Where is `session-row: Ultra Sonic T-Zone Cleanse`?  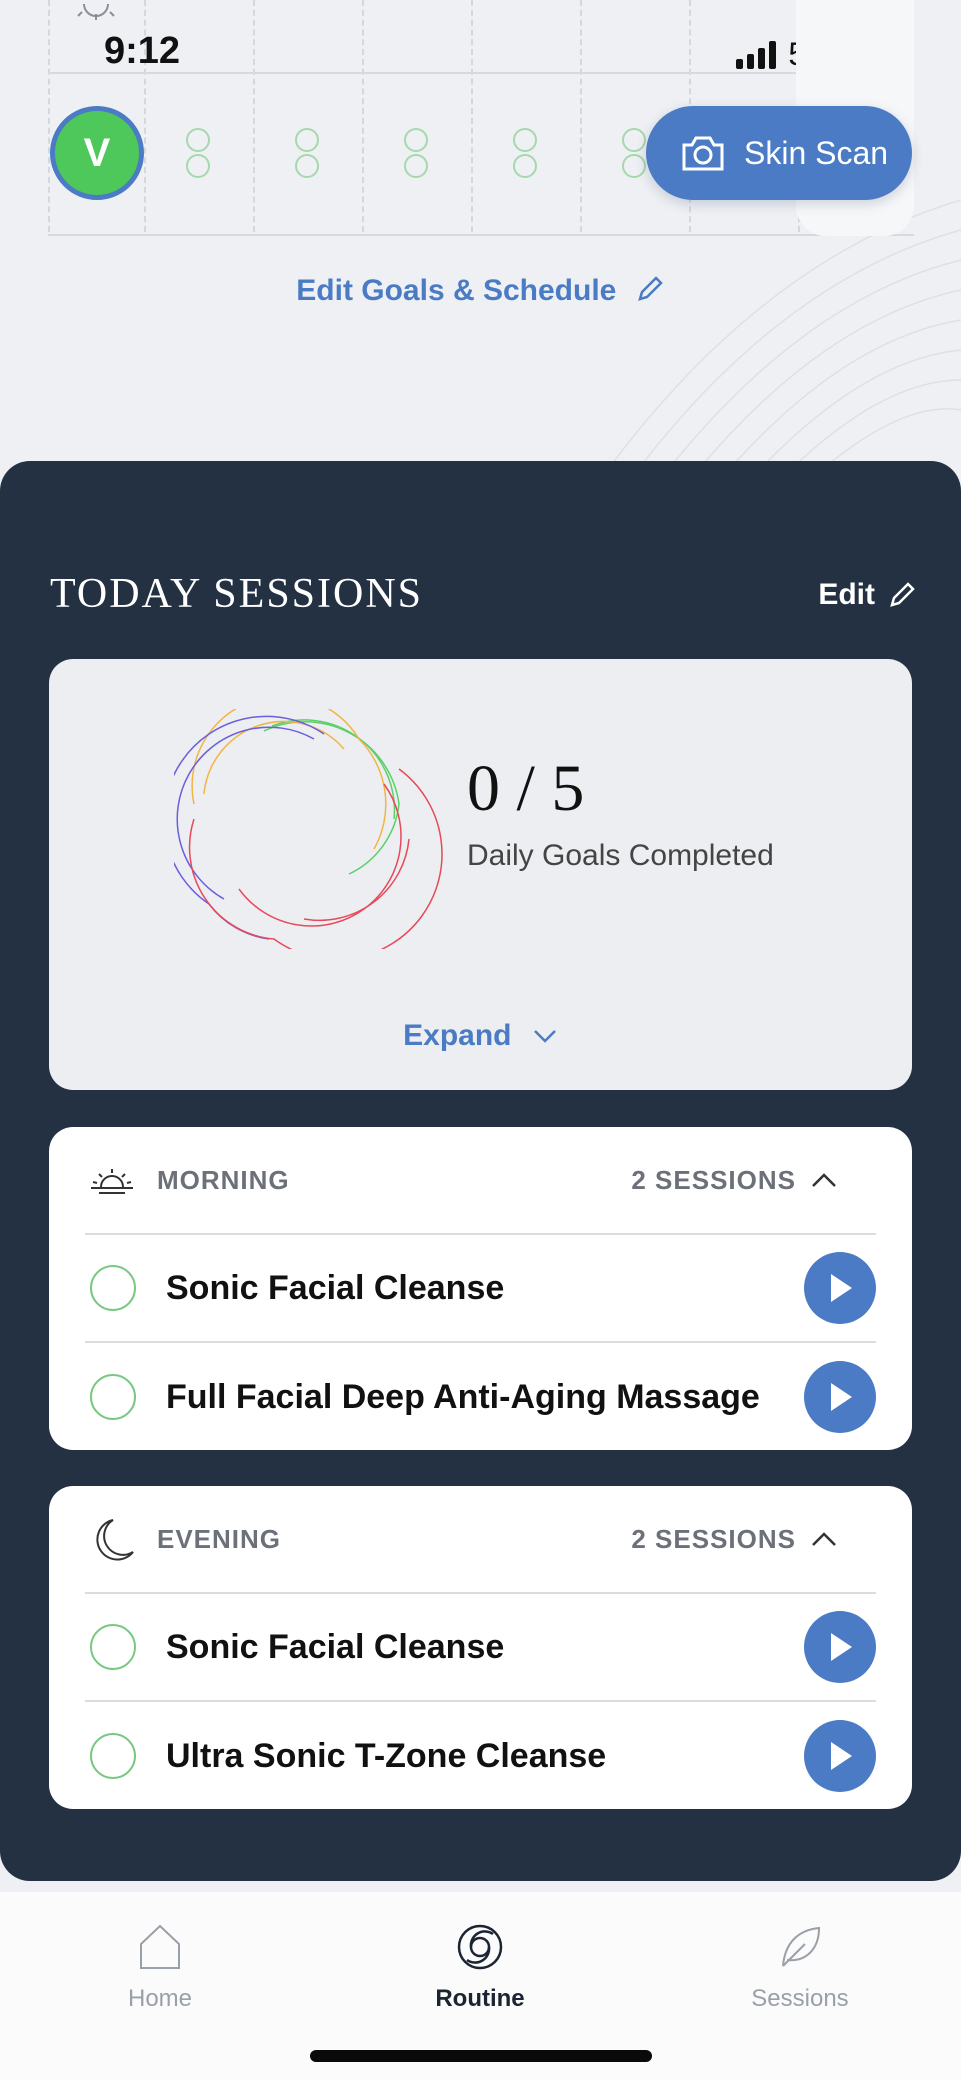 session-row: Ultra Sonic T-Zone Cleanse is located at coordinates (480, 1756).